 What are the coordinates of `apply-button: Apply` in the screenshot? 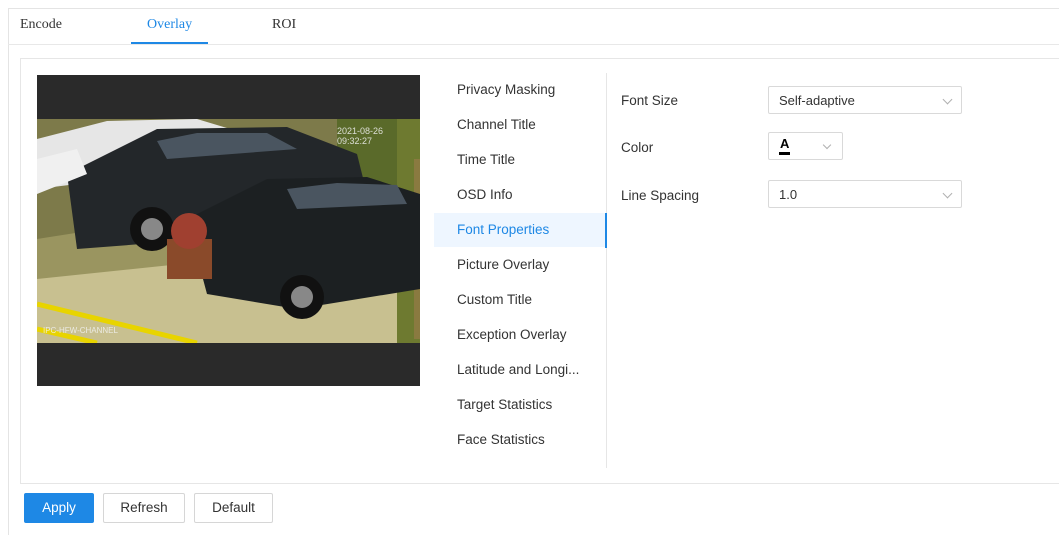 It's located at (59, 508).